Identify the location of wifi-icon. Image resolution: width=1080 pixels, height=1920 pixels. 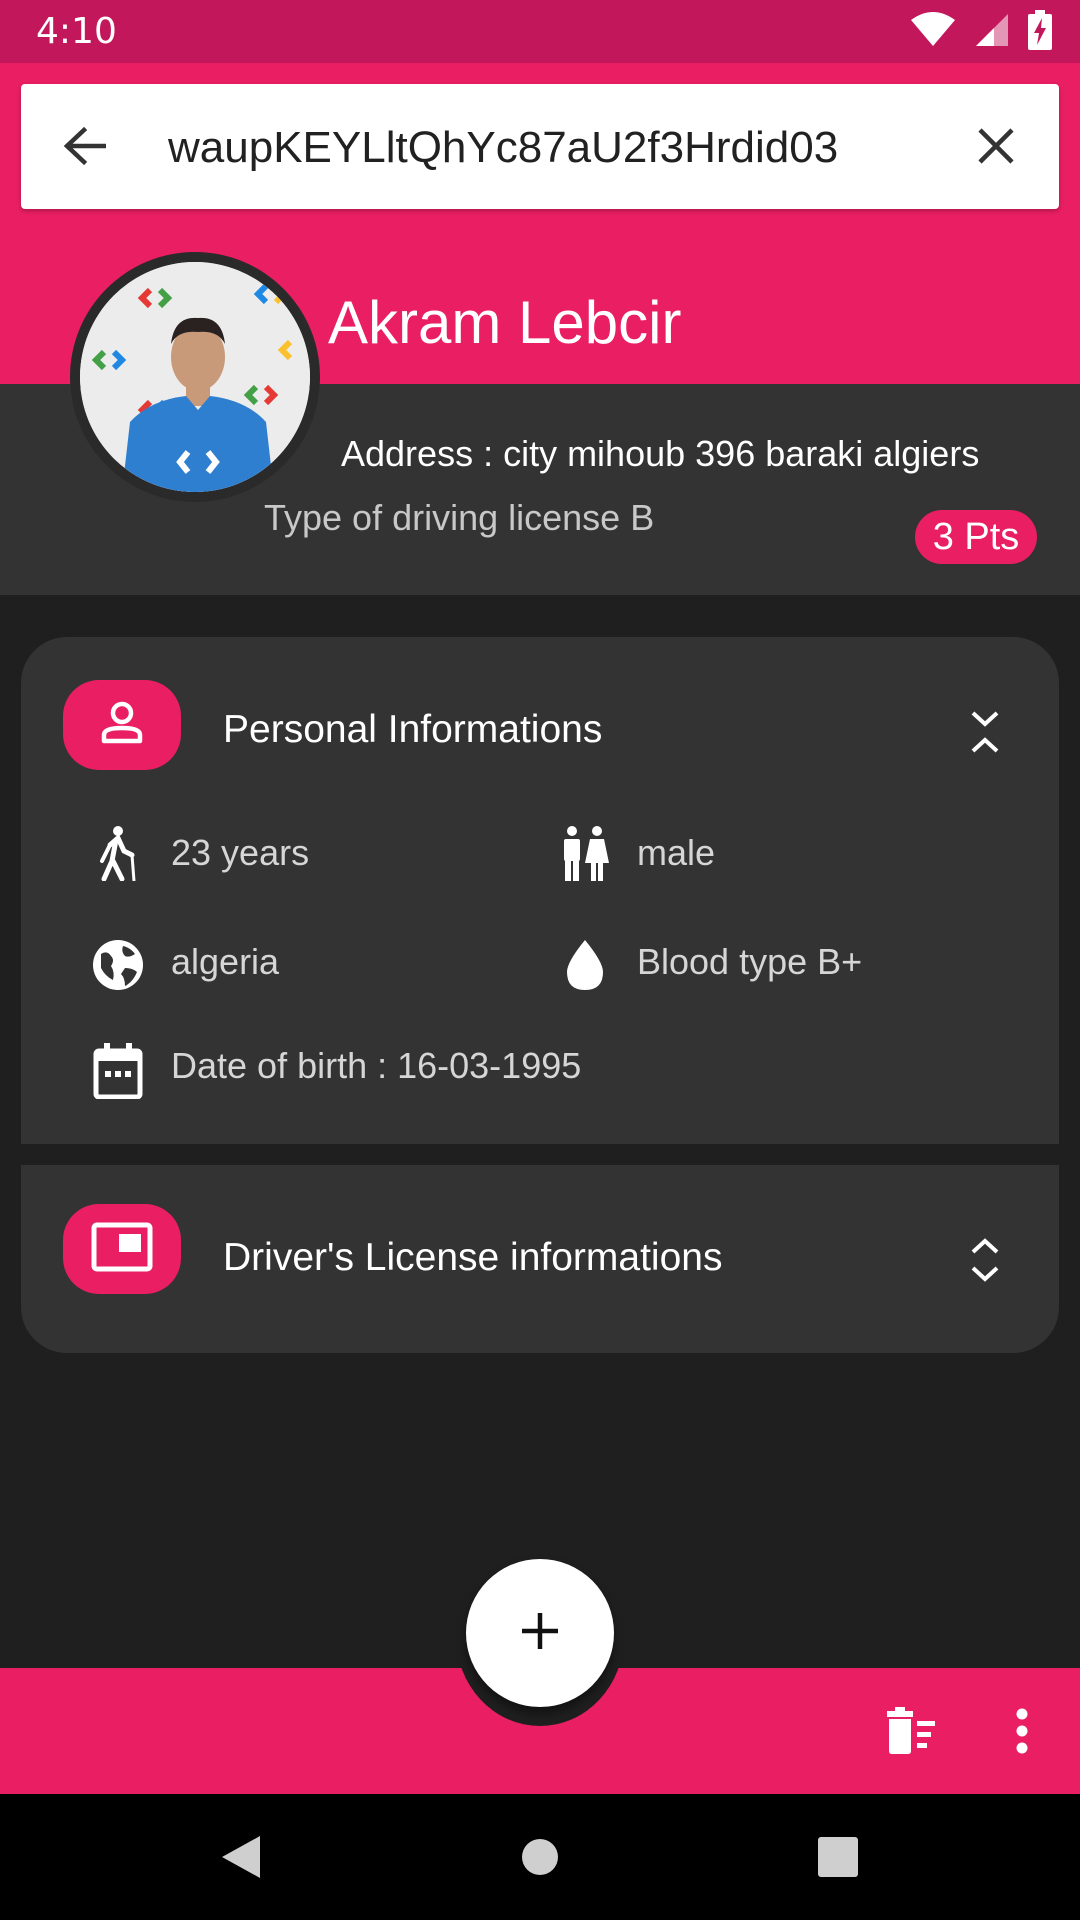
(933, 32).